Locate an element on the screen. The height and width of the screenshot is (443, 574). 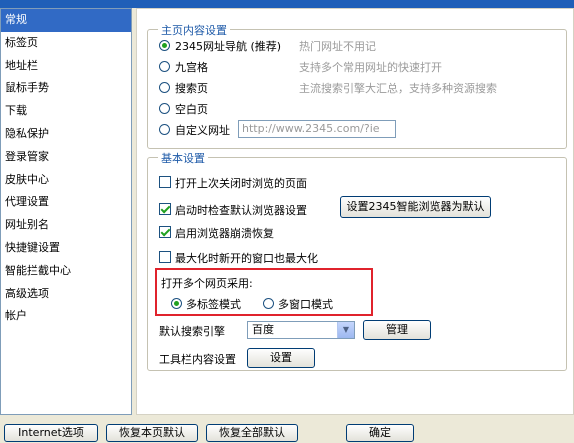
custom-url-input: http://www.2345.com/?ie is located at coordinates (317, 129).